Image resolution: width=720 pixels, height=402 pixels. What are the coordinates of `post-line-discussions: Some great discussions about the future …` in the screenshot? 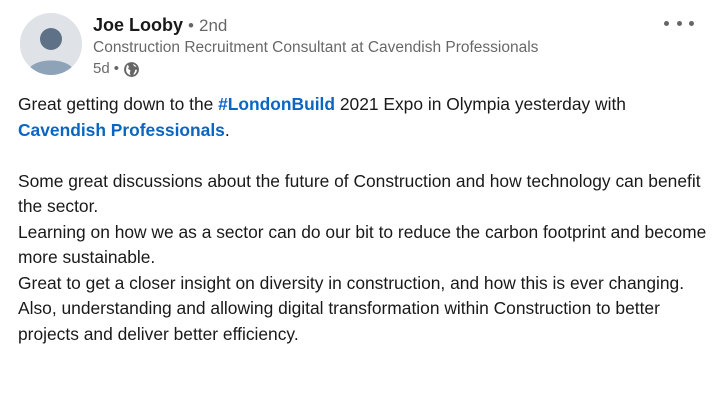 It's located at (359, 193).